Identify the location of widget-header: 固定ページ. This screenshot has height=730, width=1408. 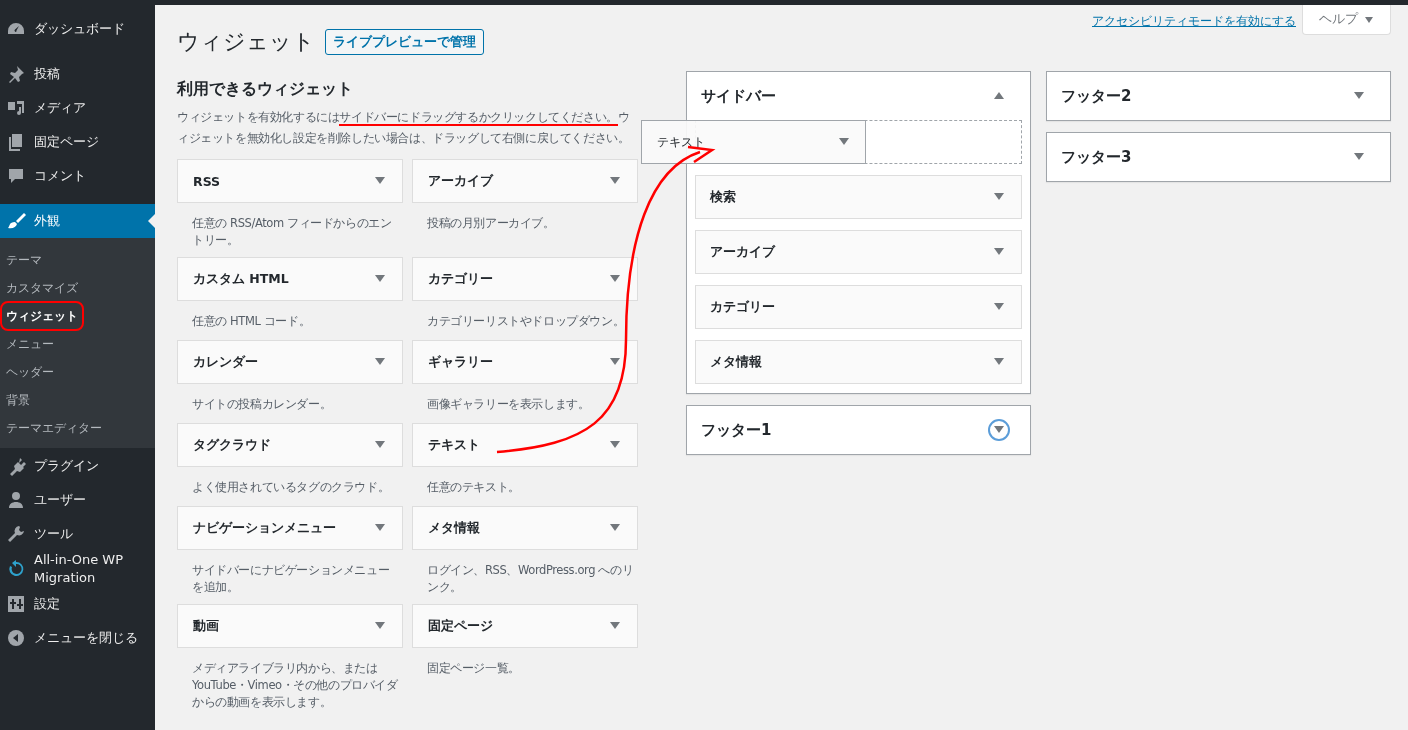
(525, 626).